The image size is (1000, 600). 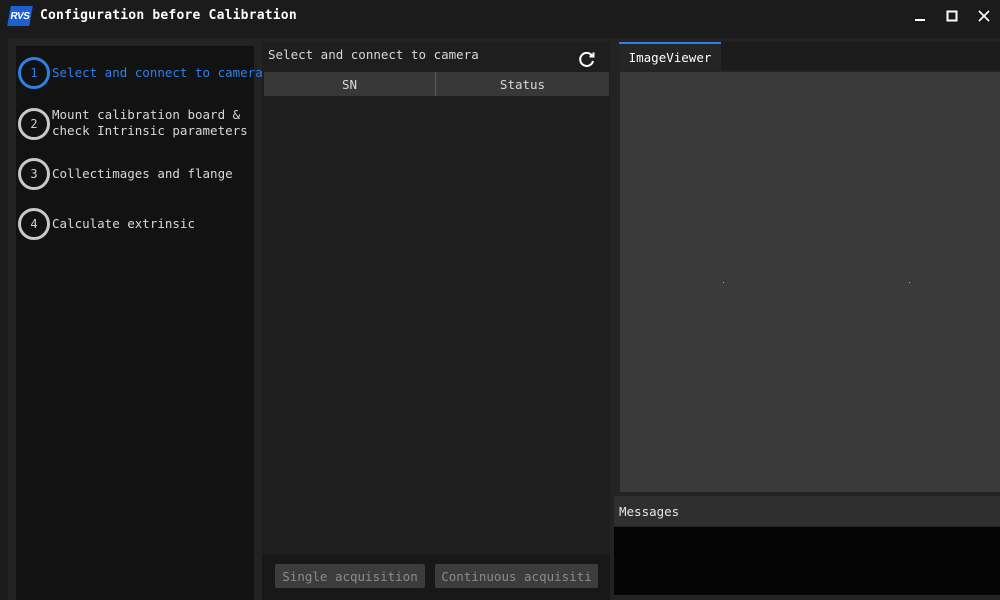 I want to click on continuous-acquisition-button: Continuous acquisiti, so click(x=516, y=576).